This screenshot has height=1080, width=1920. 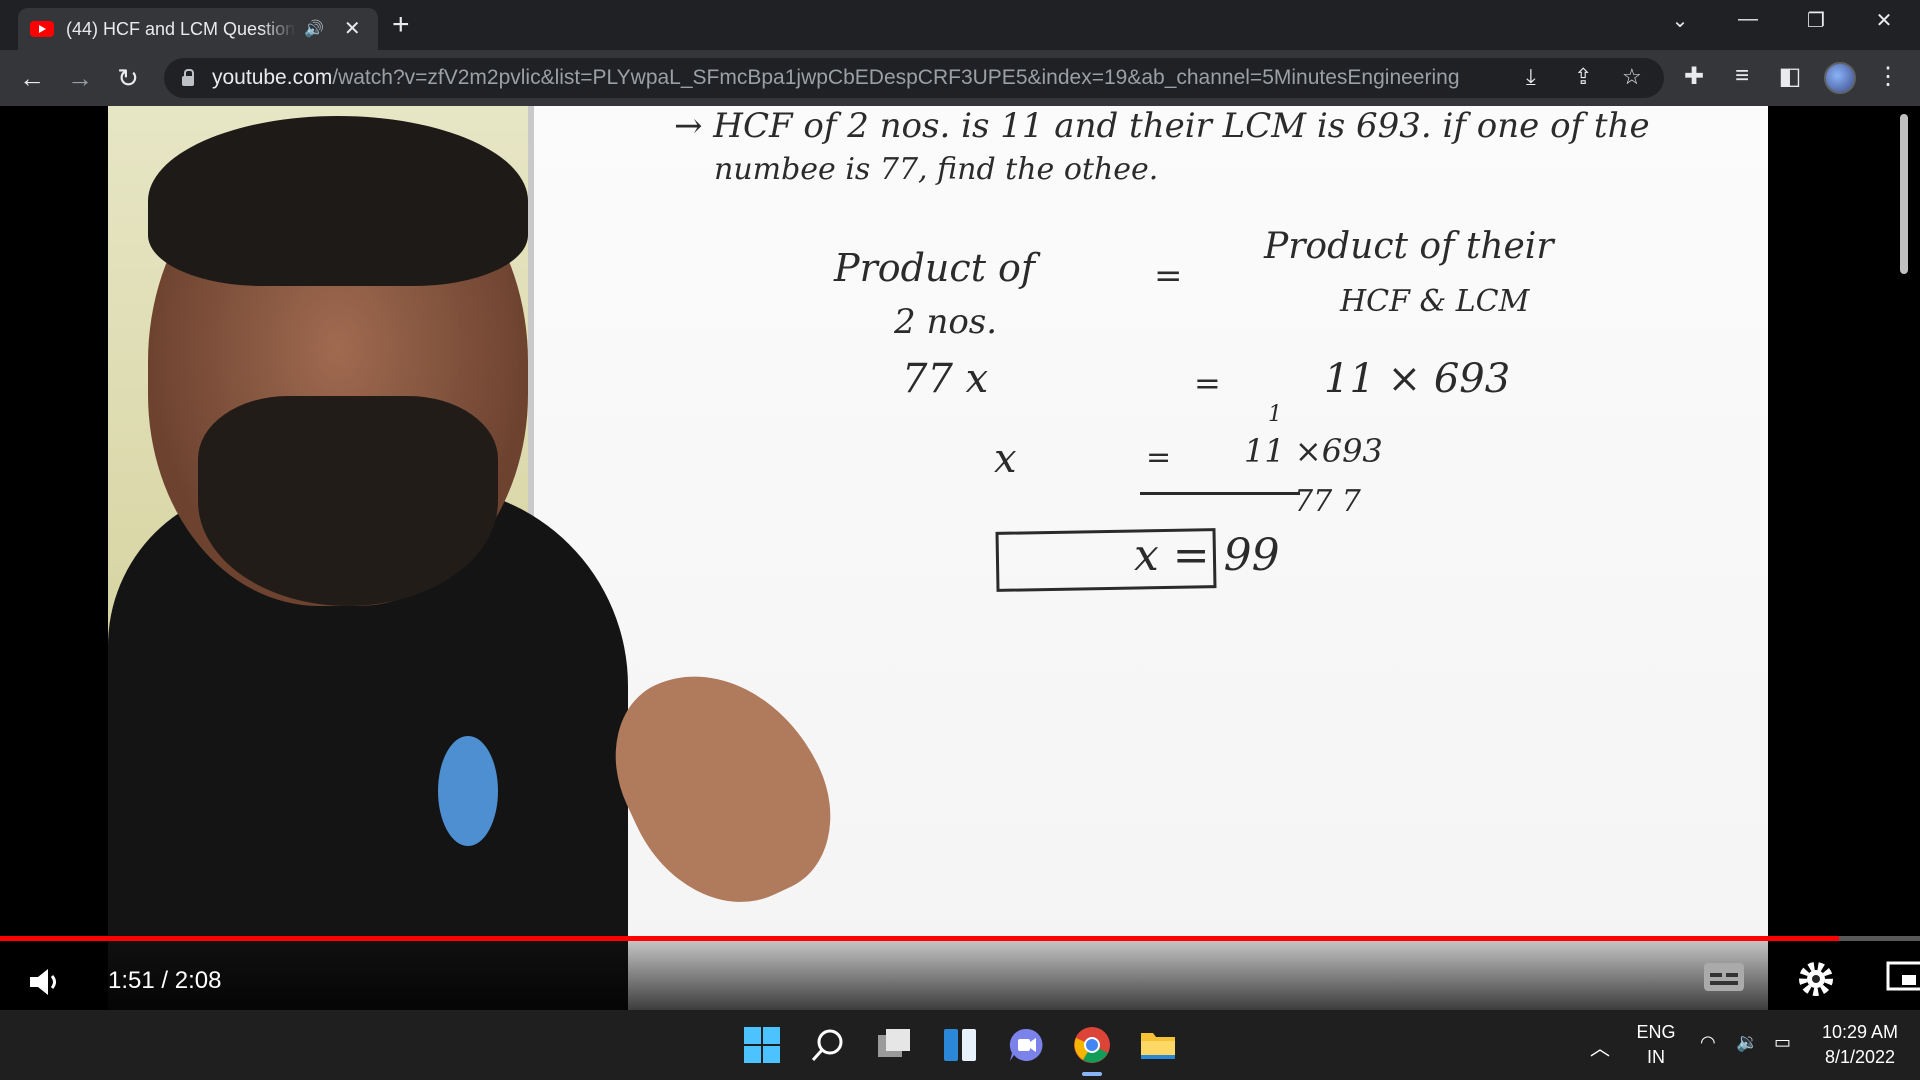 What do you see at coordinates (1005, 459) in the screenshot?
I see `step2-left: x` at bounding box center [1005, 459].